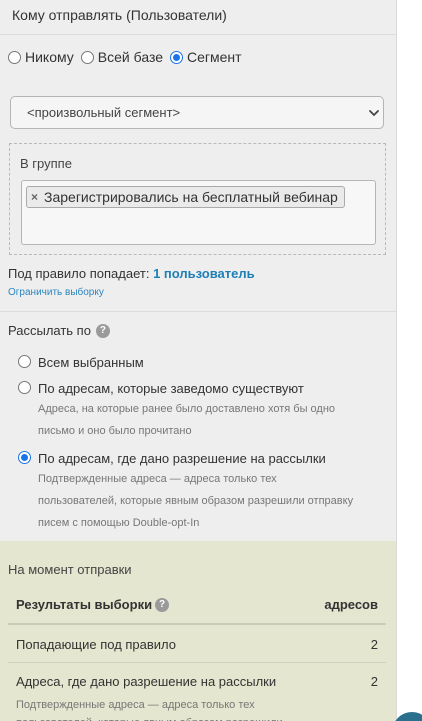 The width and height of the screenshot is (422, 721). What do you see at coordinates (70, 569) in the screenshot?
I see `results-title: На момент отправки` at bounding box center [70, 569].